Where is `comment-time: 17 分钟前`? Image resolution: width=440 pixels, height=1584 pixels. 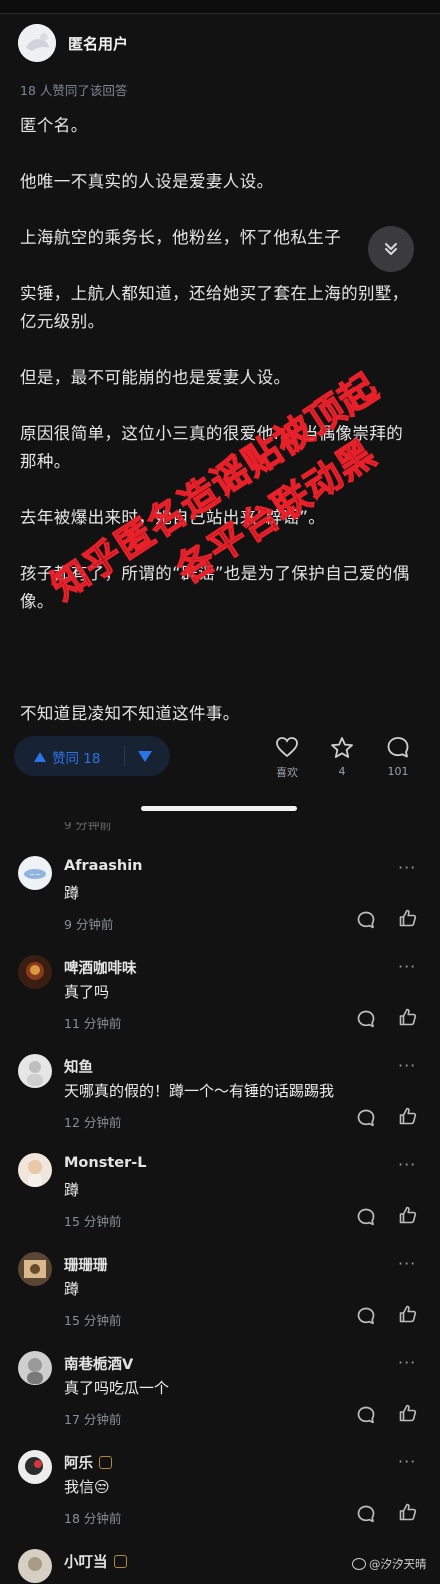
comment-time: 17 分钟前 is located at coordinates (93, 1419).